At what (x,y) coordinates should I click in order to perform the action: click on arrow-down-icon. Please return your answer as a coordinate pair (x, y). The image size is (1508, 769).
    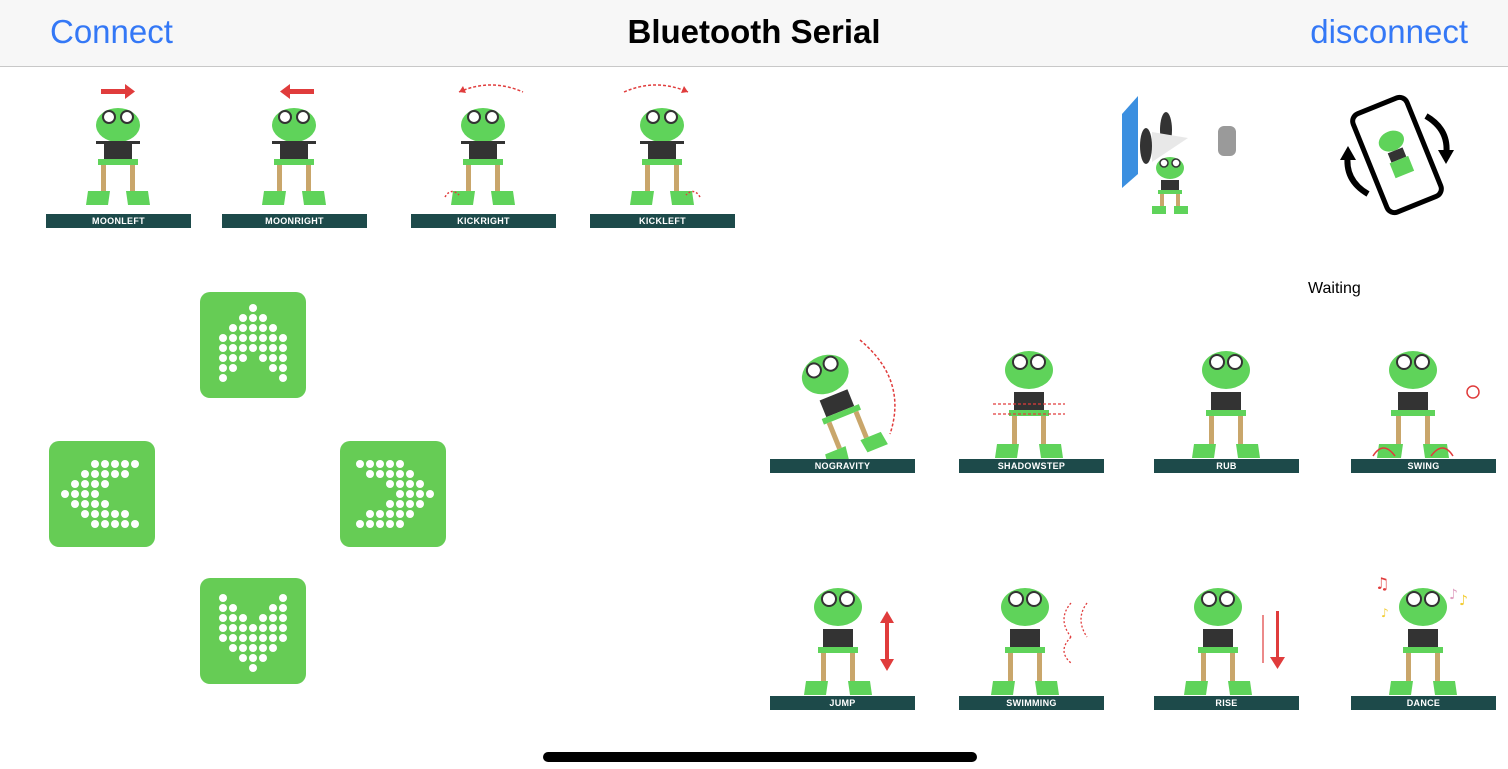
    Looking at the image, I should click on (253, 633).